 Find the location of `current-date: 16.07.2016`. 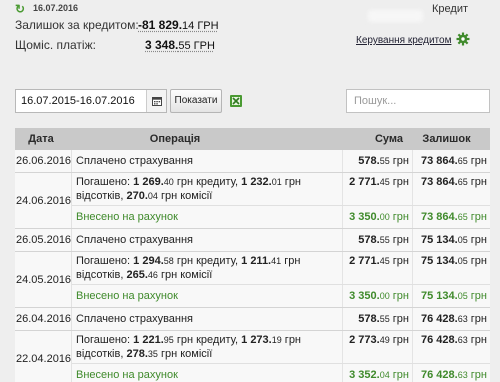

current-date: 16.07.2016 is located at coordinates (56, 8).